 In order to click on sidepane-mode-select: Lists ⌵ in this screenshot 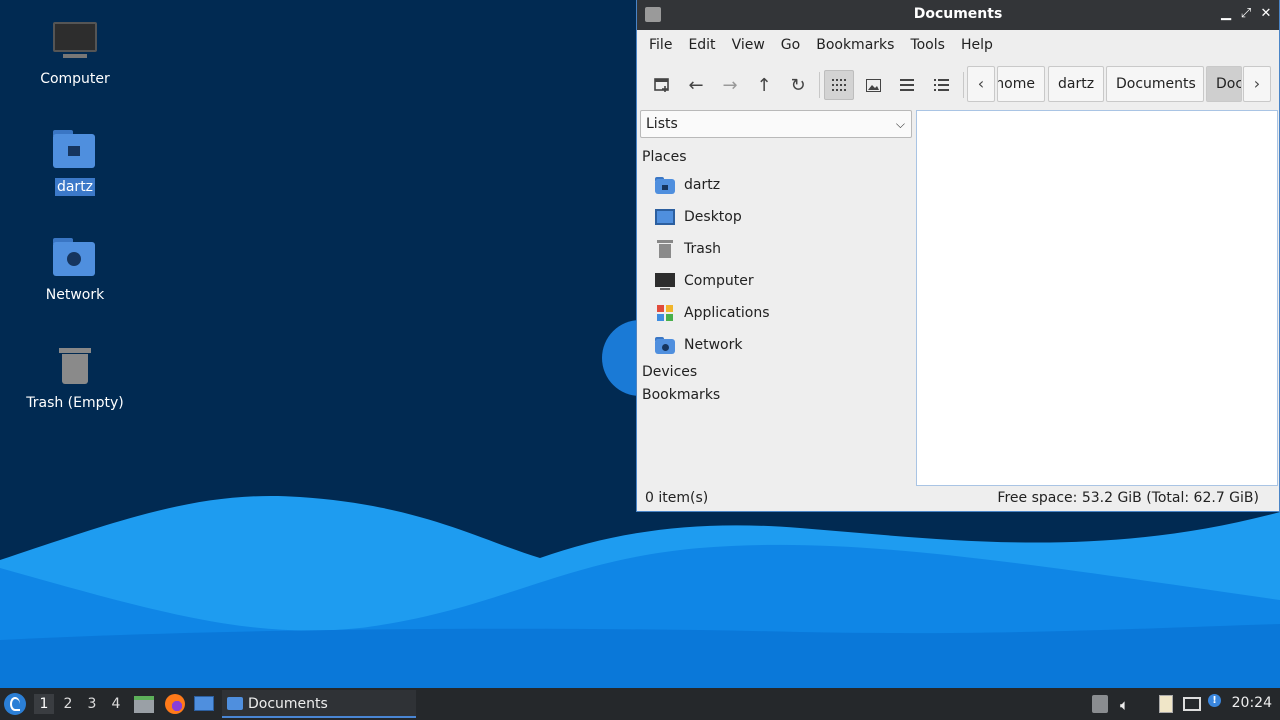, I will do `click(776, 124)`.